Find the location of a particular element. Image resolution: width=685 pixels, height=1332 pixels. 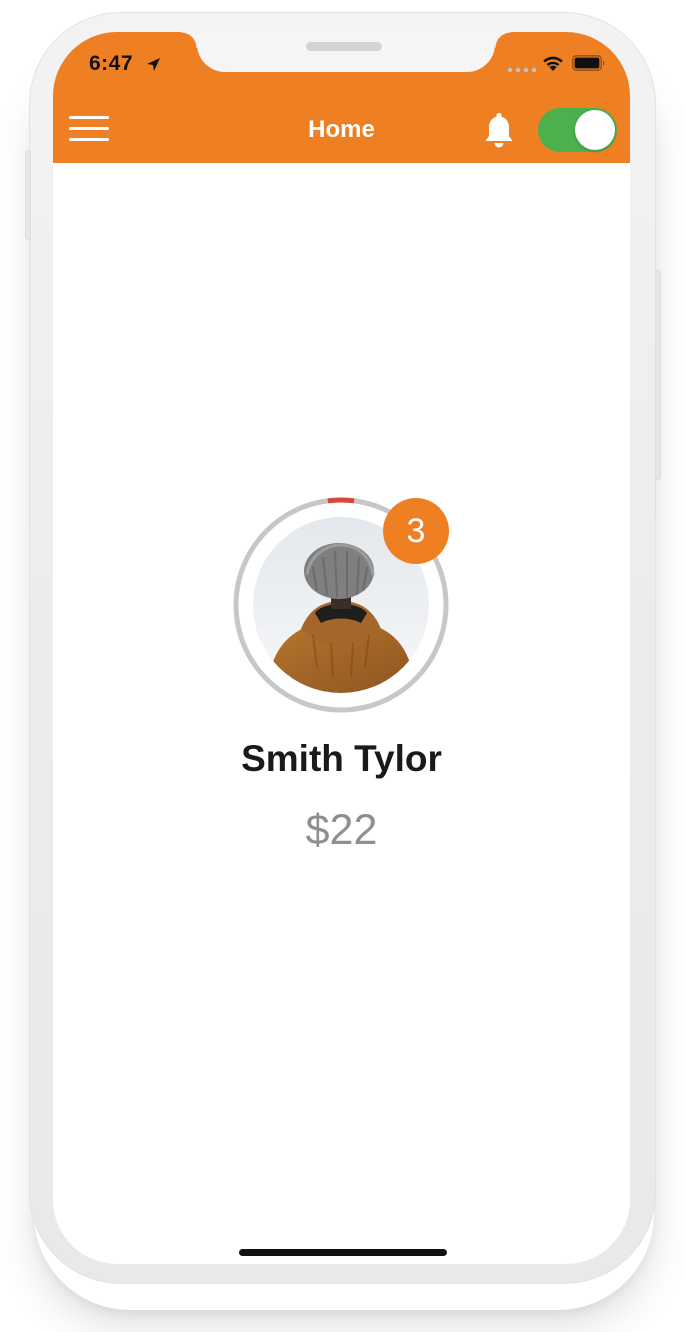

progress-arc is located at coordinates (341, 500).